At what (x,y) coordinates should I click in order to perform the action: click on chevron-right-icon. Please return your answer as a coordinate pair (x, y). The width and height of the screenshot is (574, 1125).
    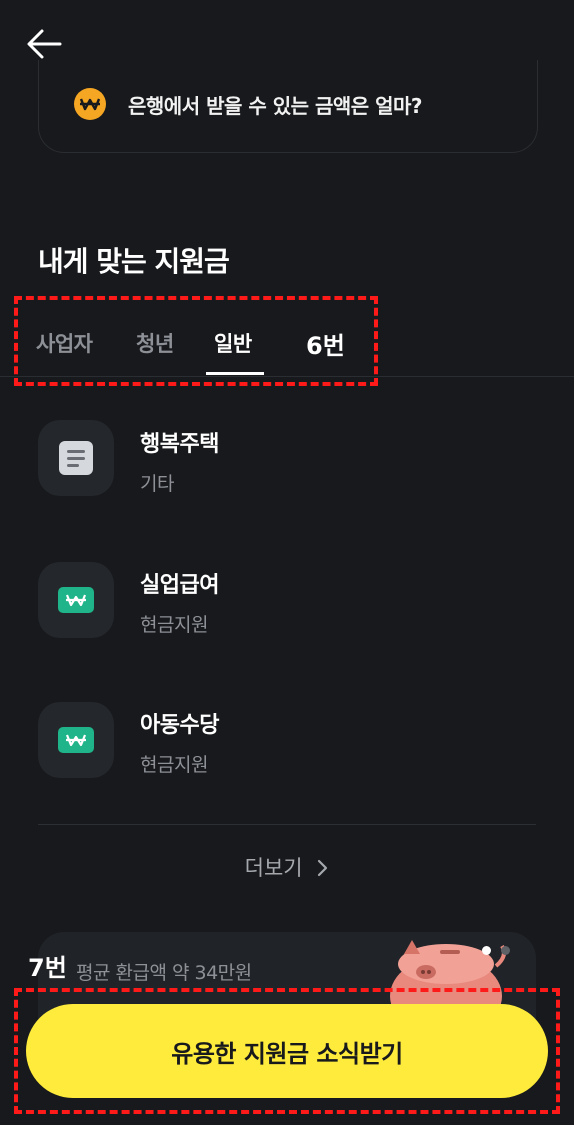
    Looking at the image, I should click on (323, 868).